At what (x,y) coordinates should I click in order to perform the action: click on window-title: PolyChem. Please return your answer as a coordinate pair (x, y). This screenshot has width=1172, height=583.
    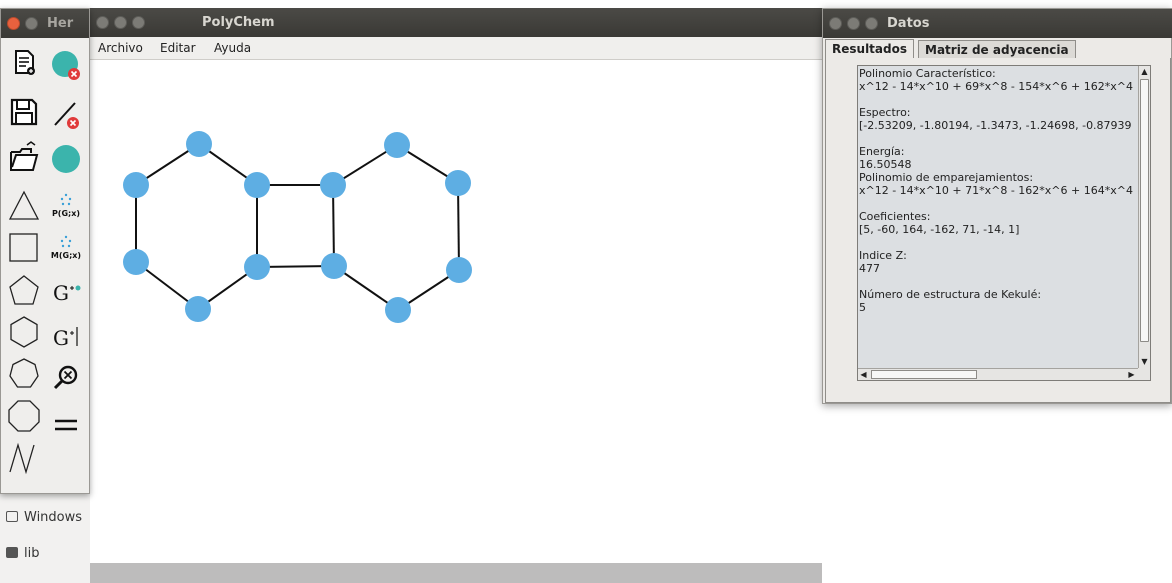
    Looking at the image, I should click on (238, 22).